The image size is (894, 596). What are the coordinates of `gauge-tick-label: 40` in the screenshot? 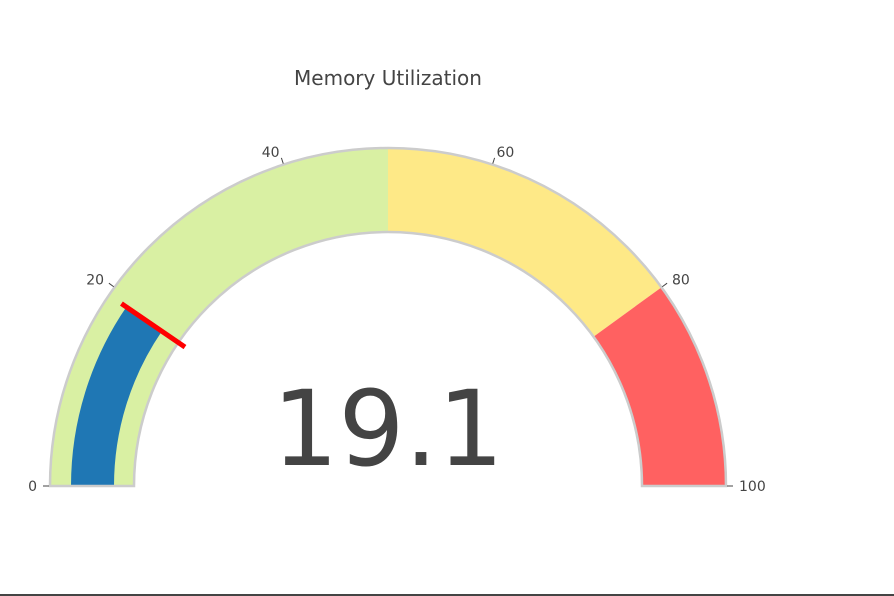 It's located at (271, 153).